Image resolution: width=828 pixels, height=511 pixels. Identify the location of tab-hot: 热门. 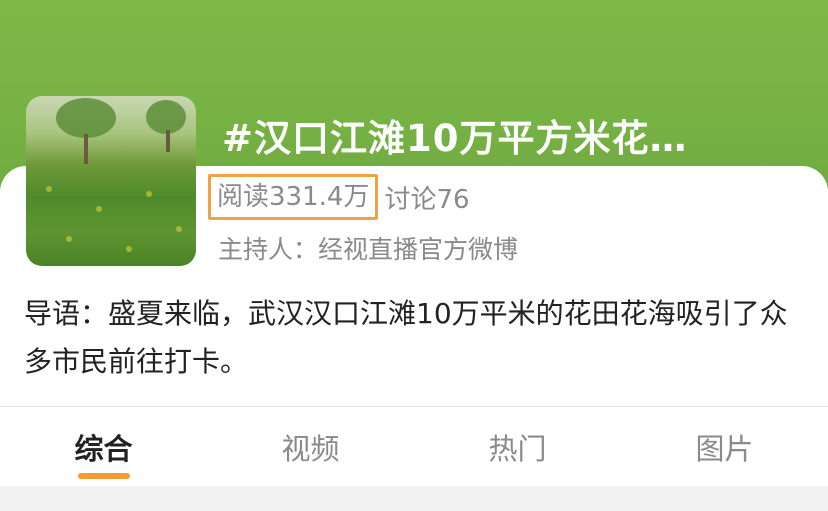
(517, 447).